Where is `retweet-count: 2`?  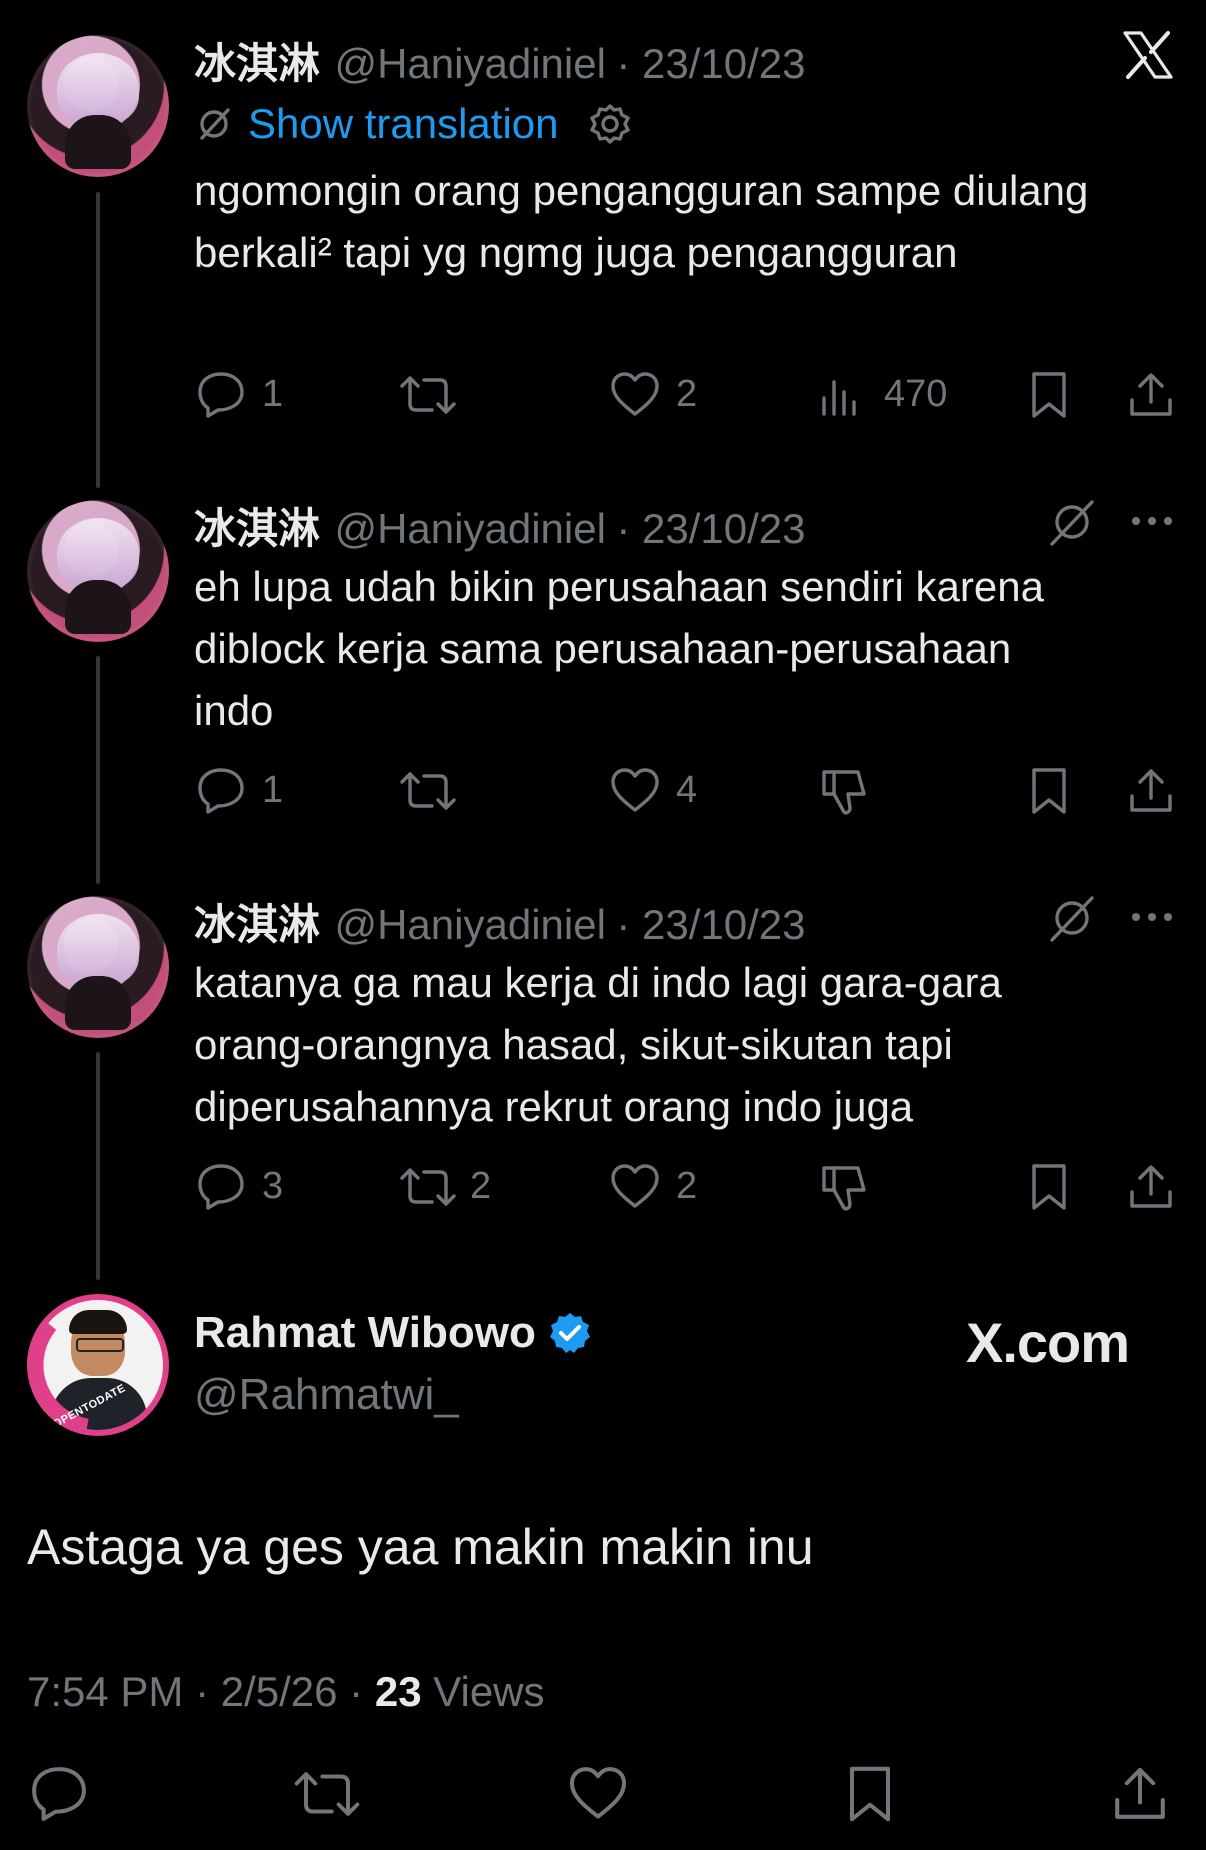 retweet-count: 2 is located at coordinates (481, 1186).